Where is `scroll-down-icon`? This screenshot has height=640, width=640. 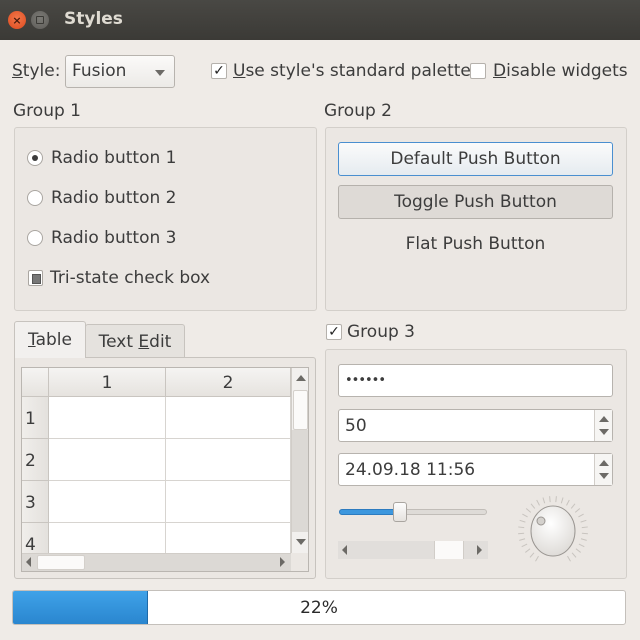
scroll-down-icon is located at coordinates (301, 542).